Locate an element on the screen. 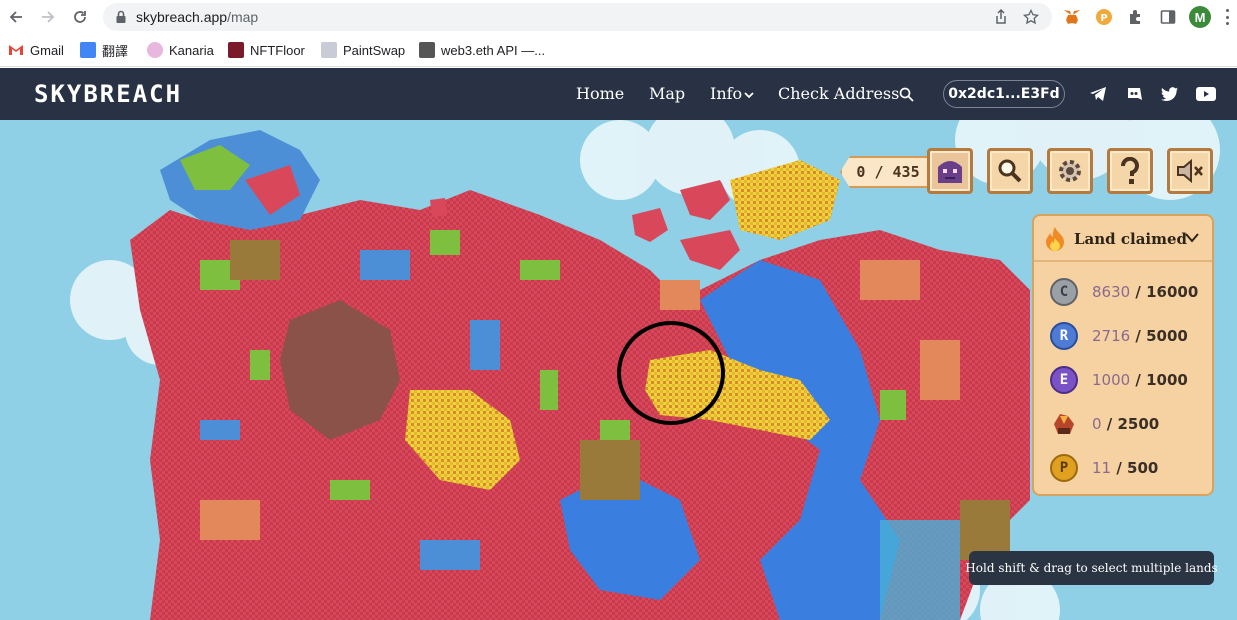 The width and height of the screenshot is (1237, 620). speaker-muted-icon is located at coordinates (1190, 171).